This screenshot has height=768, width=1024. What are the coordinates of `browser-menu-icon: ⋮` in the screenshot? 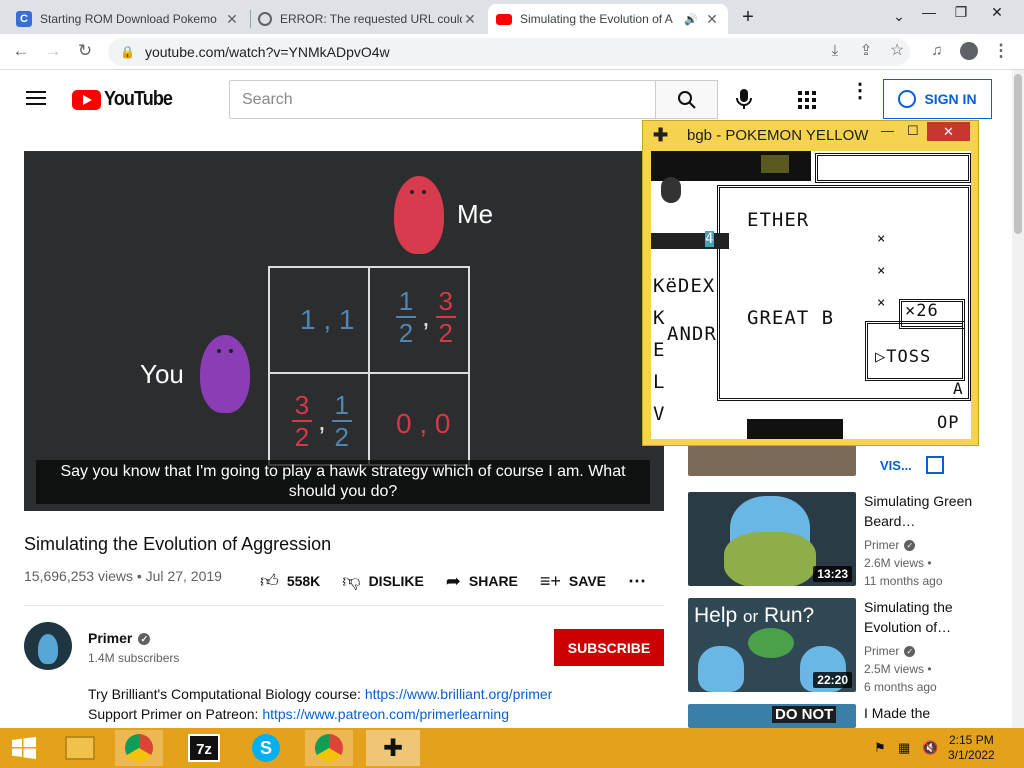 It's located at (1001, 51).